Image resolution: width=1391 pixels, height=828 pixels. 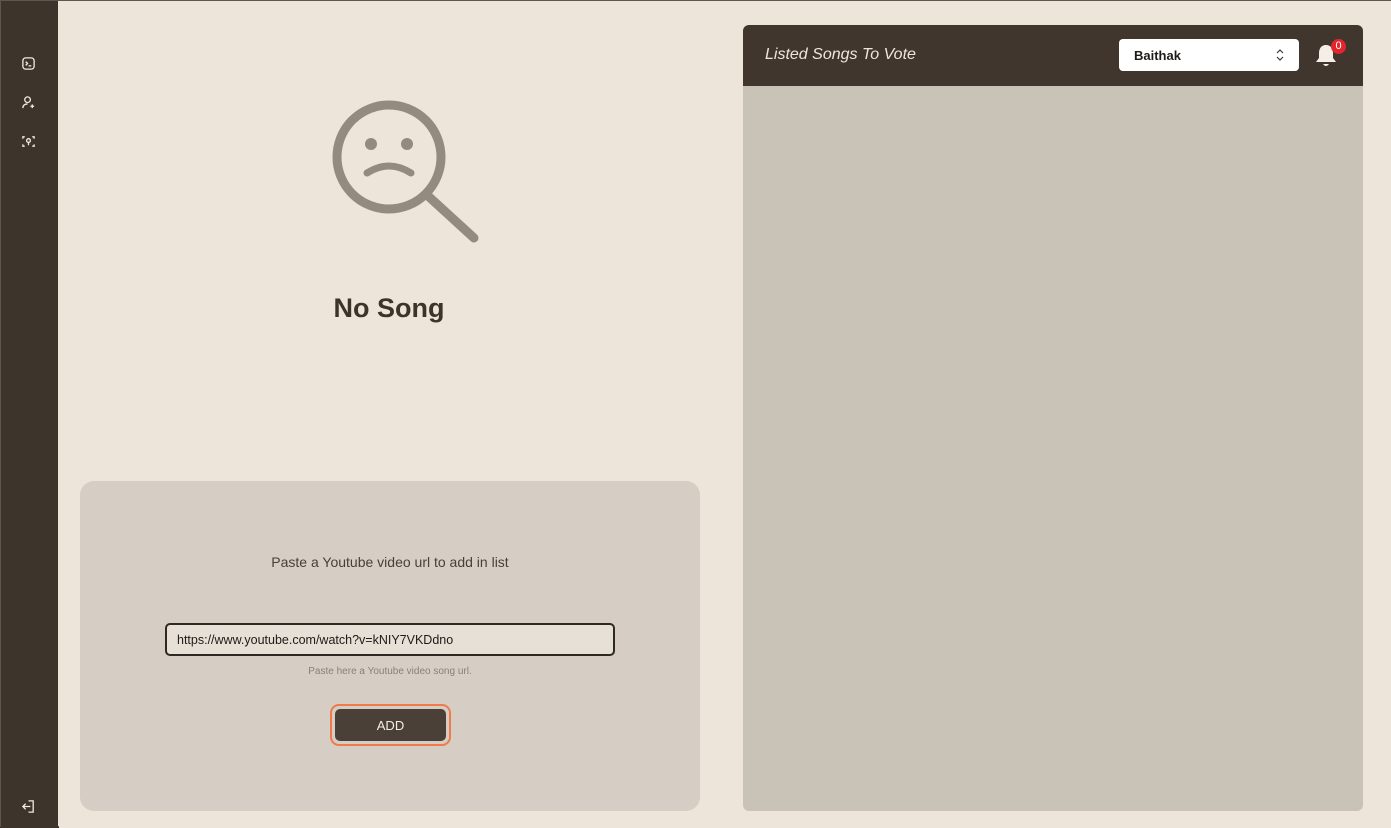 What do you see at coordinates (390, 671) in the screenshot?
I see `url-helper-text: Paste here a Youtube video song url.` at bounding box center [390, 671].